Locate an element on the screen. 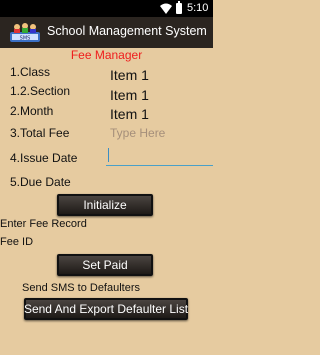 The width and height of the screenshot is (320, 355). class-spinner: Item 1 is located at coordinates (129, 75).